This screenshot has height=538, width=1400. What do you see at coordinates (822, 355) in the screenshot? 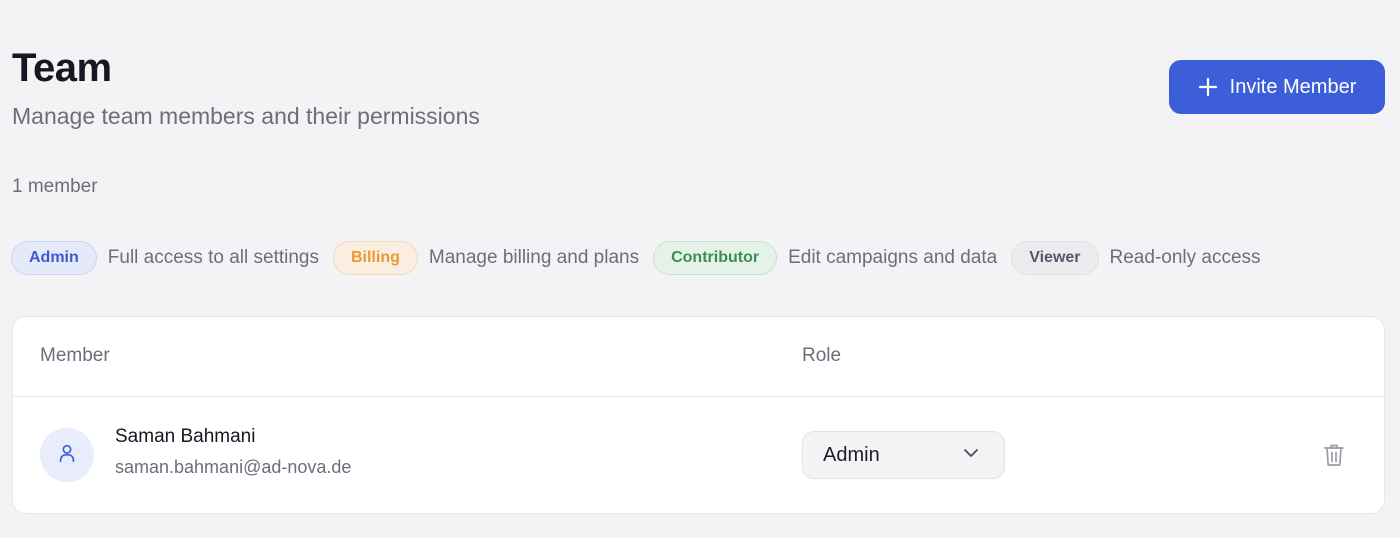
I see `column-header-role: Role` at bounding box center [822, 355].